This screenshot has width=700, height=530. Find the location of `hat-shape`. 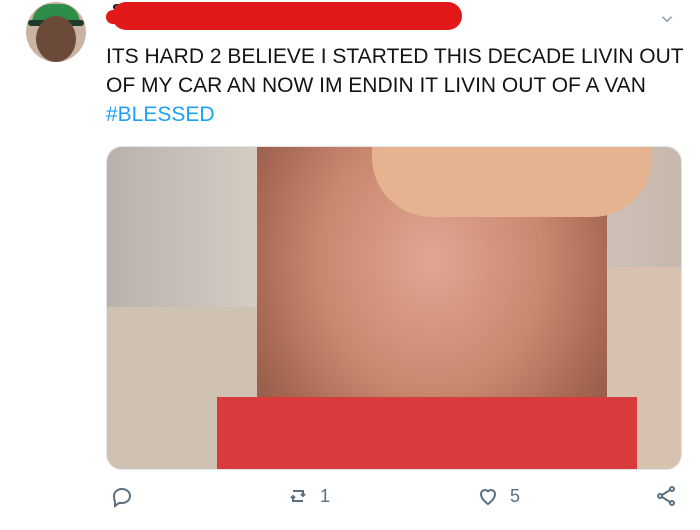

hat-shape is located at coordinates (512, 182).